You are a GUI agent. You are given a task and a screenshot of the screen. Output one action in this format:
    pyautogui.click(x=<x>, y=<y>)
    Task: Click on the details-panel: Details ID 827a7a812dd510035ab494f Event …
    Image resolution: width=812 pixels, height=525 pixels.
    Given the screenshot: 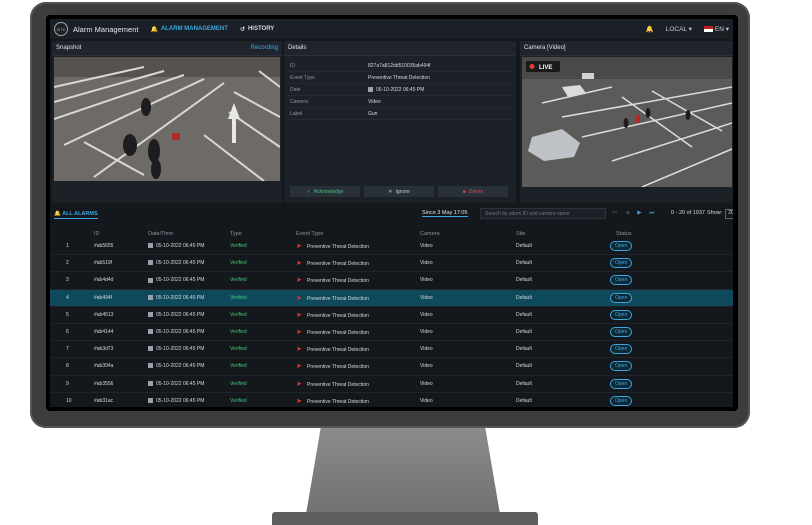 What is the action you would take?
    pyautogui.click(x=400, y=122)
    